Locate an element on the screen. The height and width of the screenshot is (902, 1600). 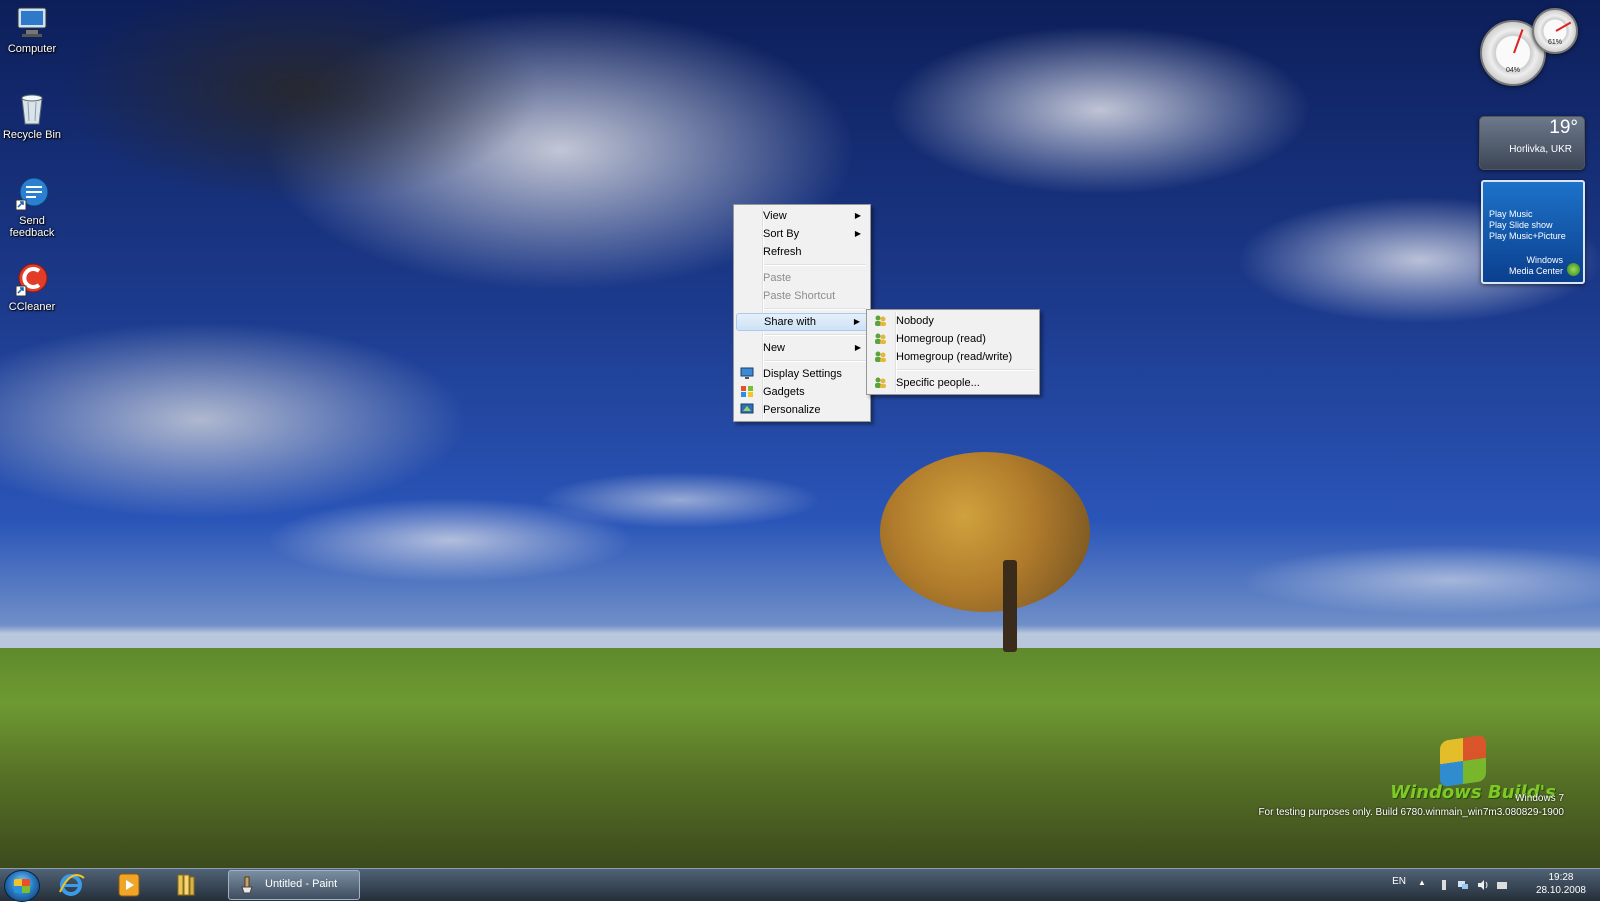
media-player-icon is located at coordinates (129, 885).